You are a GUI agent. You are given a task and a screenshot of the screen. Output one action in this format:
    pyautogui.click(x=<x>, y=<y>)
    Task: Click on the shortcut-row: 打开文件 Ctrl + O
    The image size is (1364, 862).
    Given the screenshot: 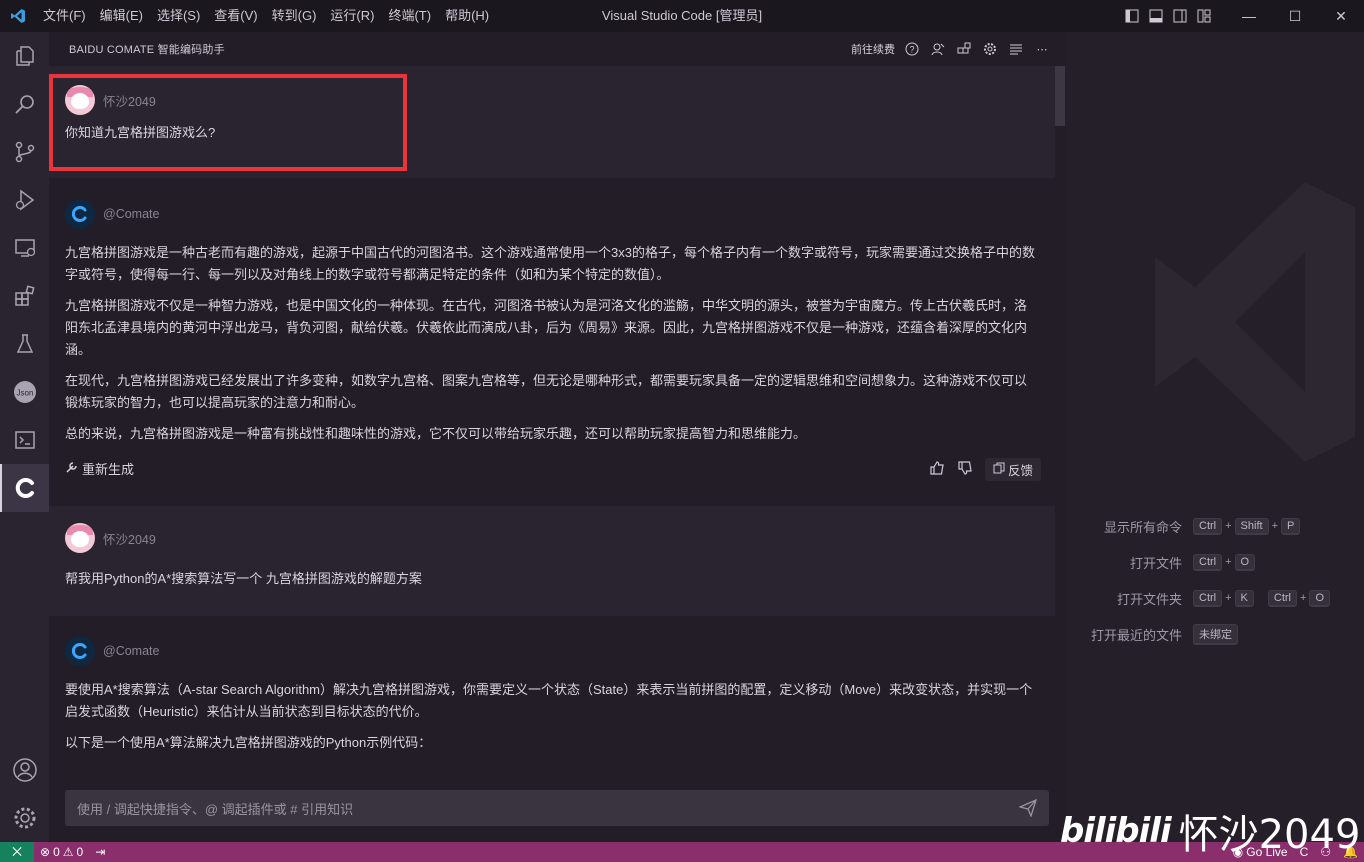 What is the action you would take?
    pyautogui.click(x=1214, y=562)
    